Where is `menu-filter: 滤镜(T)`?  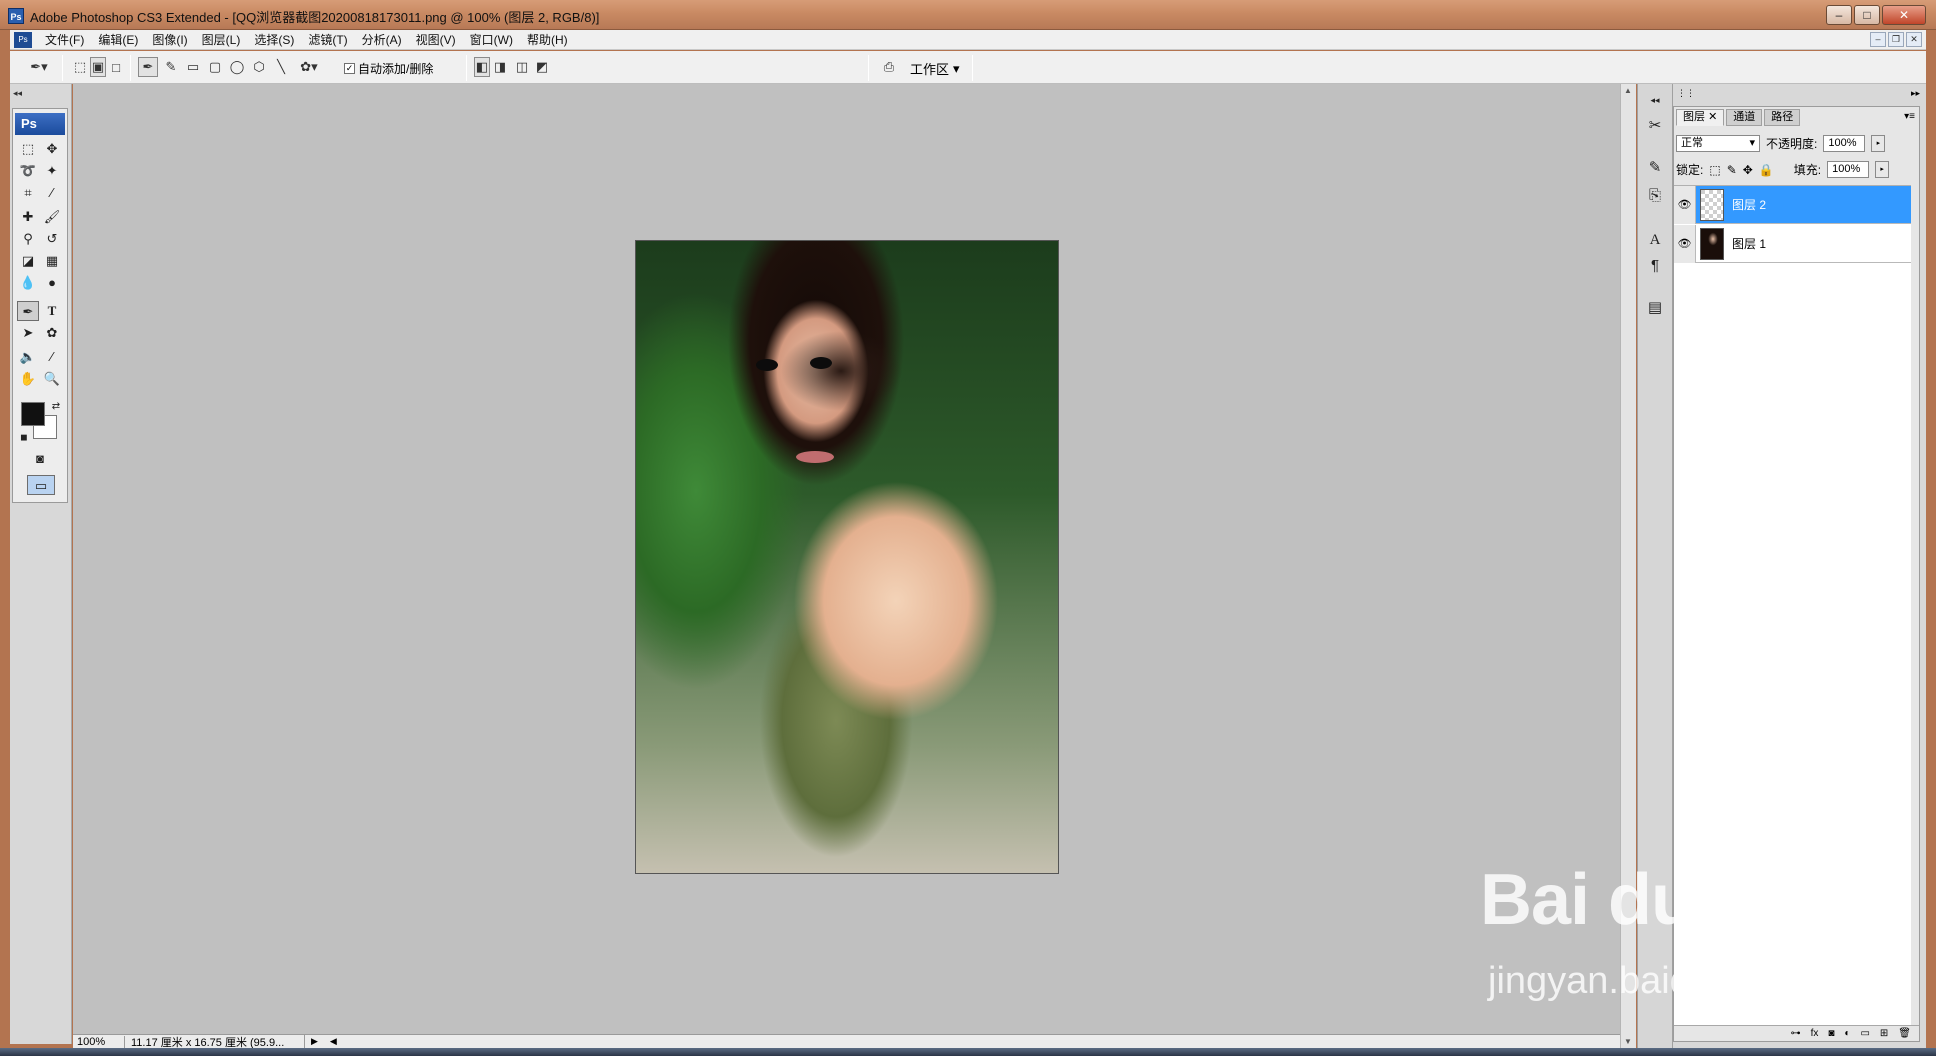 menu-filter: 滤镜(T) is located at coordinates (327, 40).